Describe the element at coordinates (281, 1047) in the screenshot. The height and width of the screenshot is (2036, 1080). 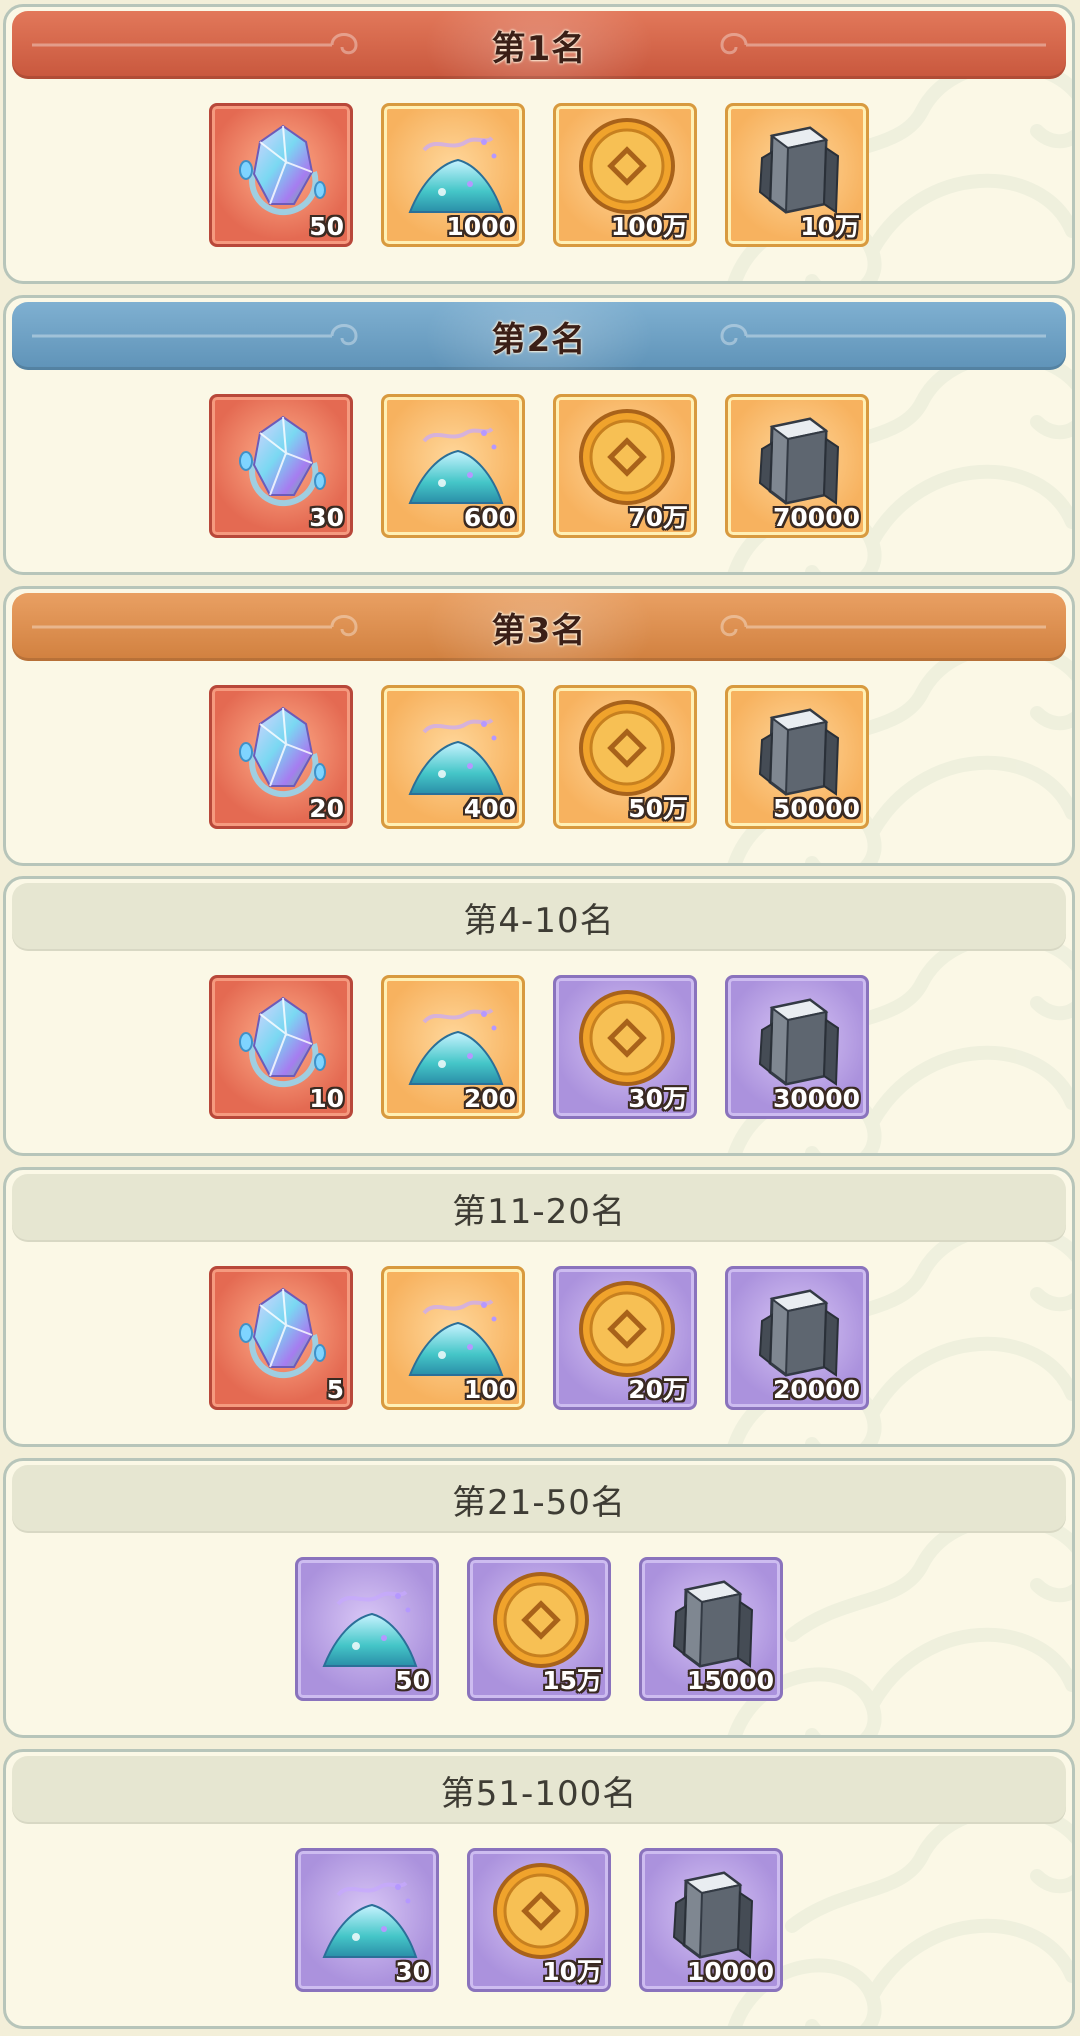
I see `reward-item-crystal-egg: 10` at that location.